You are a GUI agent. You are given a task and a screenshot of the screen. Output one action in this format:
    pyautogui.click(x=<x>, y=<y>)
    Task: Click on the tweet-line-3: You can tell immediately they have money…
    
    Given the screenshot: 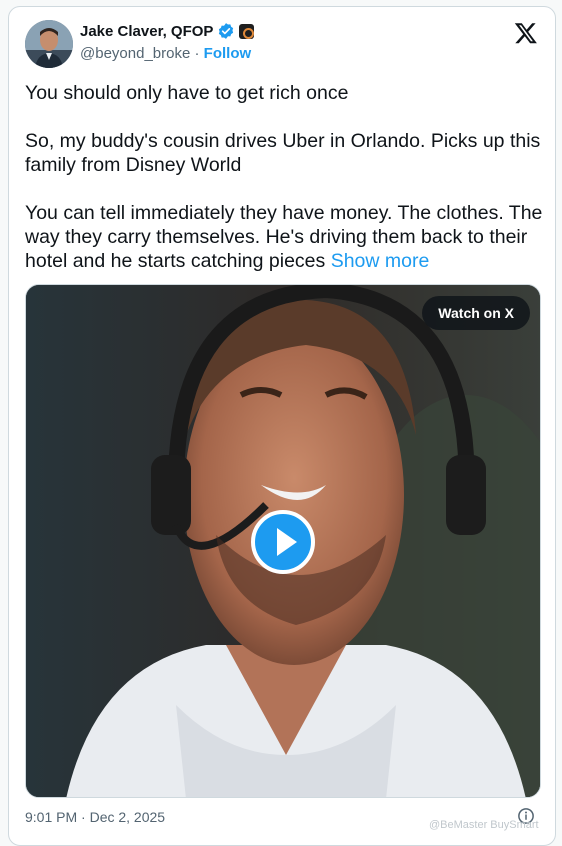 What is the action you would take?
    pyautogui.click(x=285, y=237)
    